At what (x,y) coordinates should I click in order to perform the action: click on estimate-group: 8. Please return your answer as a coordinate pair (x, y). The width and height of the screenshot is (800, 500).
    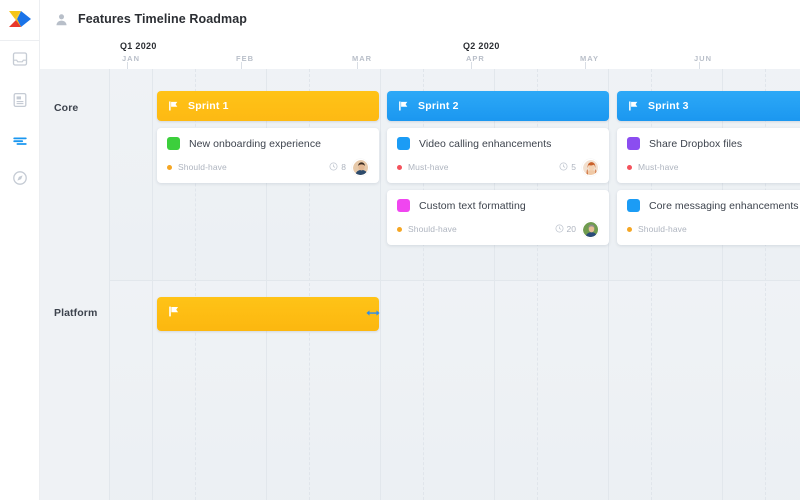
    Looking at the image, I should click on (337, 167).